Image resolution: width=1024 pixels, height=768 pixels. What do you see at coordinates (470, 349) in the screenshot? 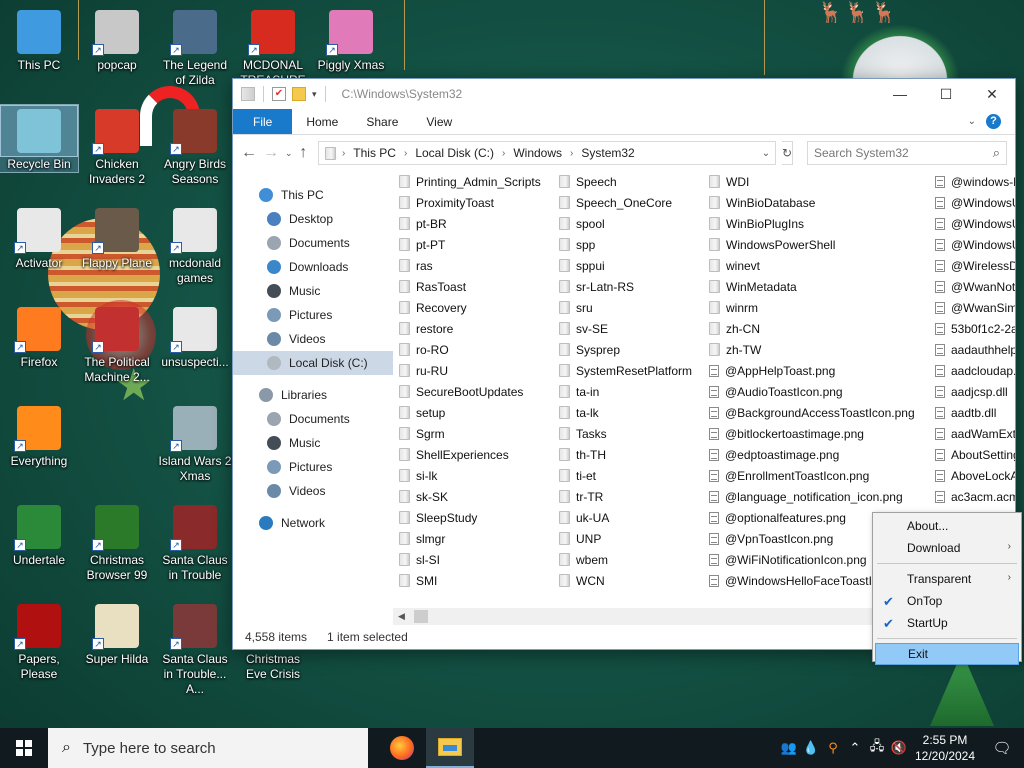
I see `file-item: ro-RO` at bounding box center [470, 349].